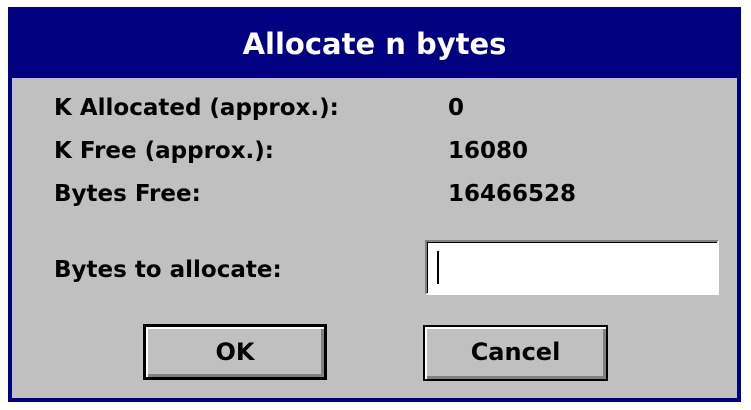 The image size is (751, 410). Describe the element at coordinates (572, 267) in the screenshot. I see `bytes-to-allocate-input` at that location.